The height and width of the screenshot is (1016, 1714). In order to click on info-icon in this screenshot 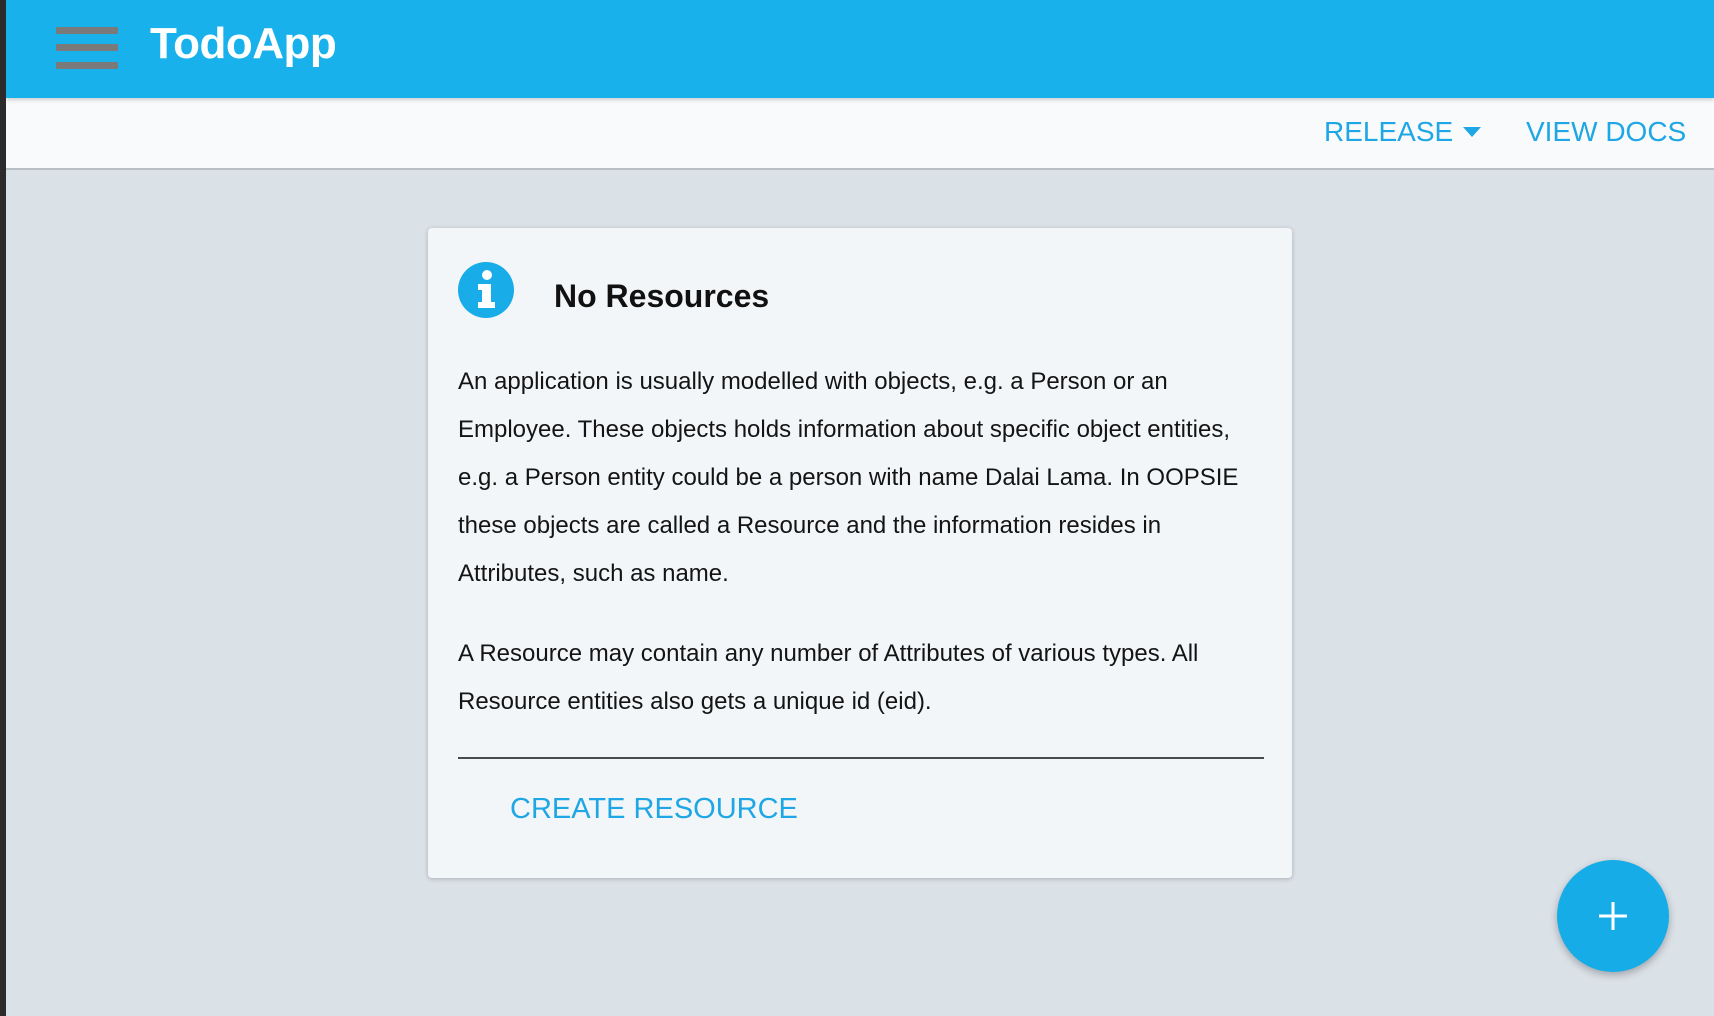, I will do `click(486, 290)`.